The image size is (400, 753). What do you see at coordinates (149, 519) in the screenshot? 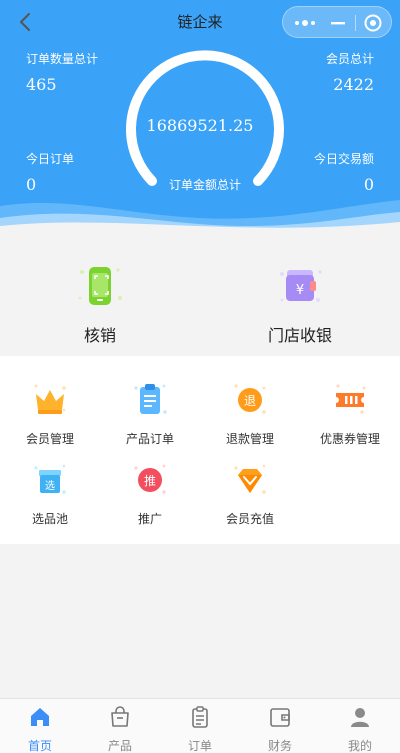
I see `grid-label-promotion: 推广` at bounding box center [149, 519].